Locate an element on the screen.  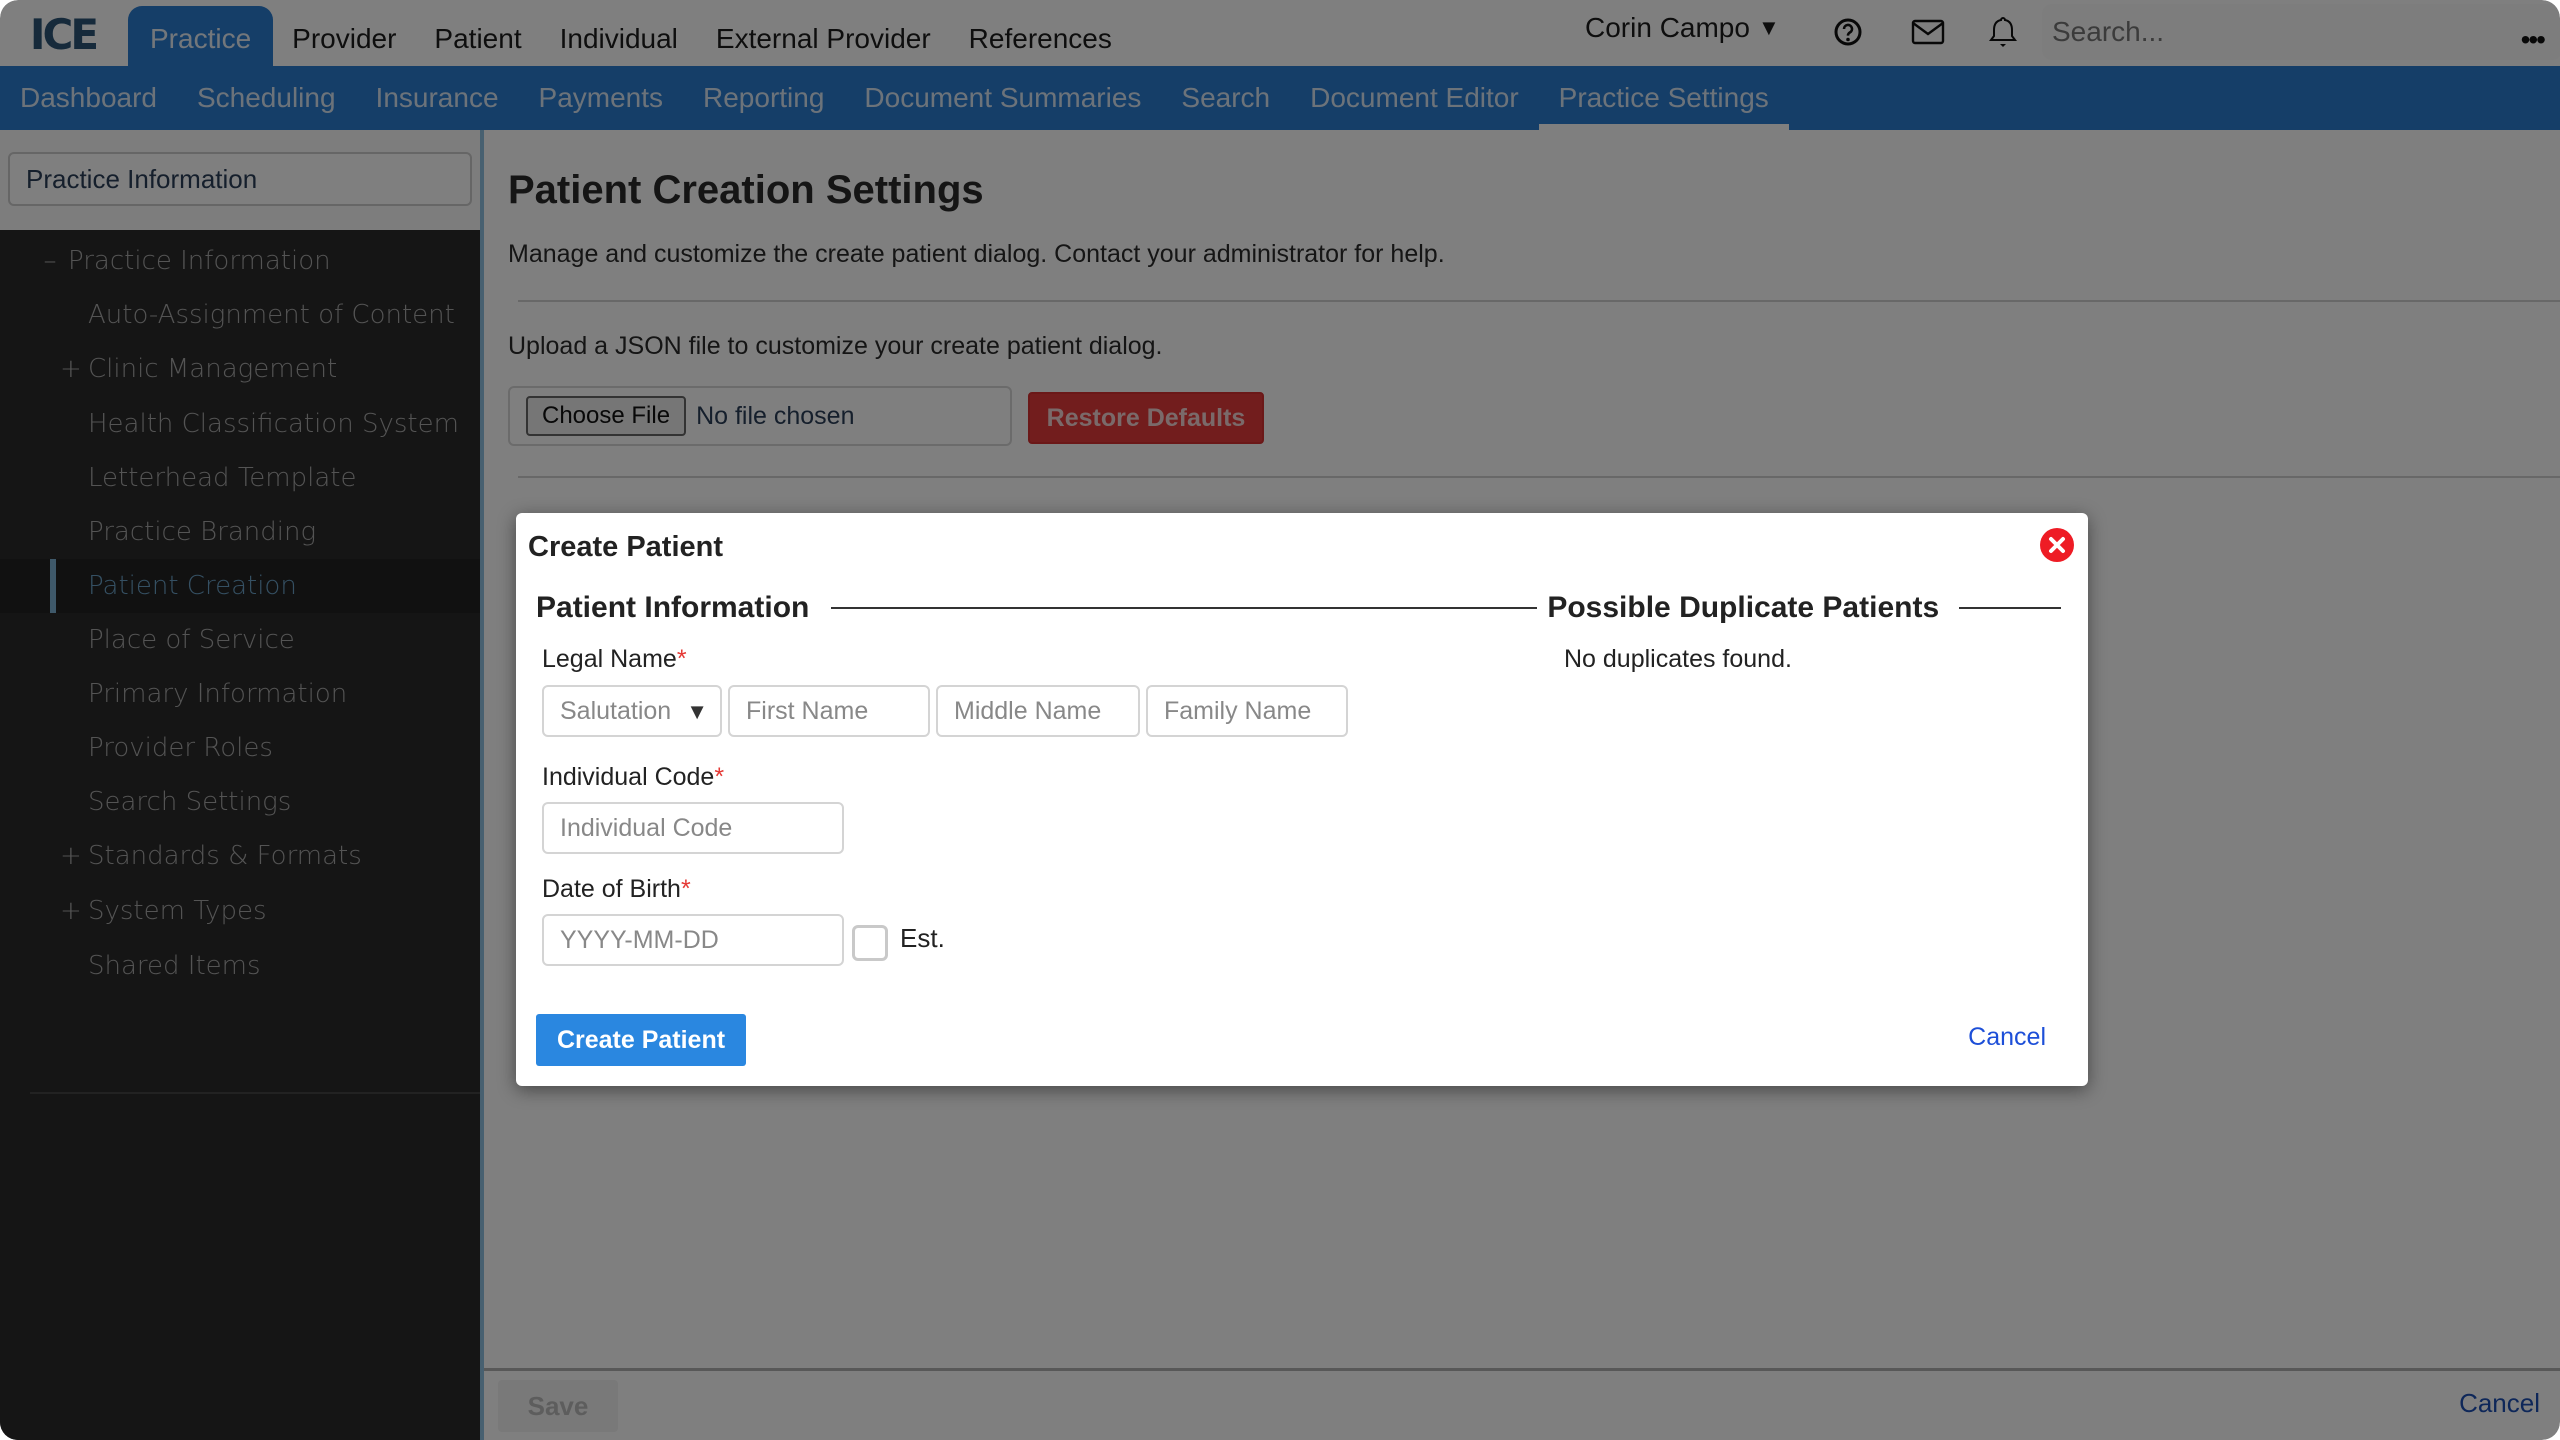
close-icon is located at coordinates (2057, 545).